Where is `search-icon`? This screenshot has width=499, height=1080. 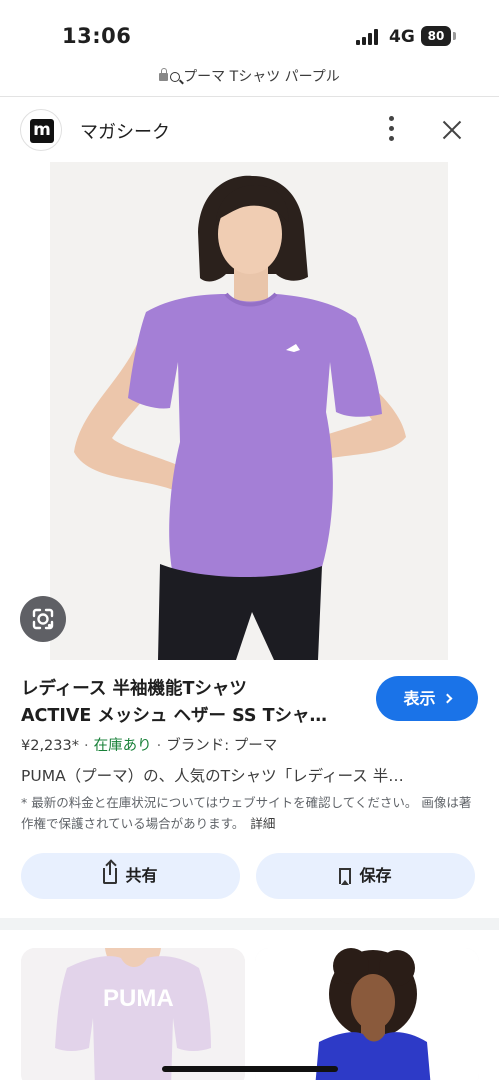 search-icon is located at coordinates (175, 77).